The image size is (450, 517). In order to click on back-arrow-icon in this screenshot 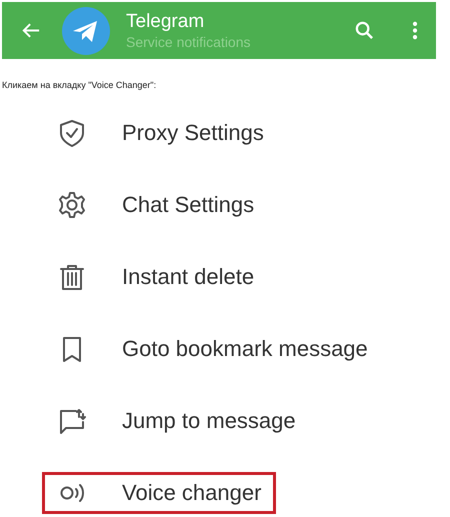, I will do `click(31, 30)`.